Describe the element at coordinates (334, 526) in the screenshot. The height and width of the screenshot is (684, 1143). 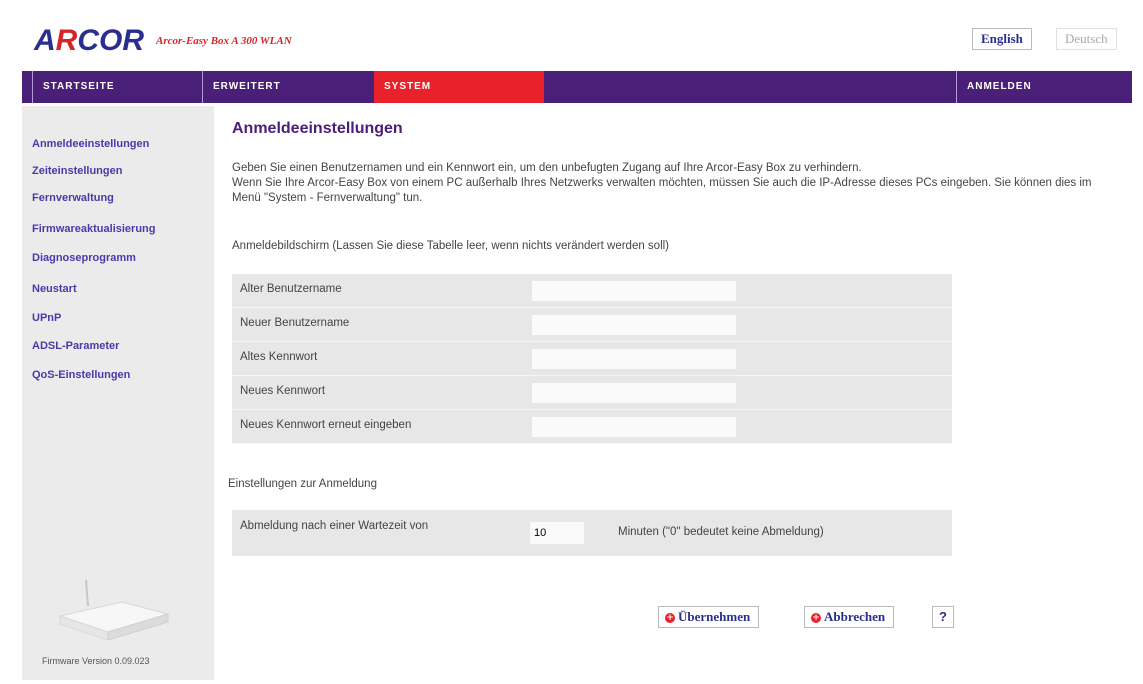
I see `logout-timeout-label: Abmeldung nach einer Wartezeit von` at that location.